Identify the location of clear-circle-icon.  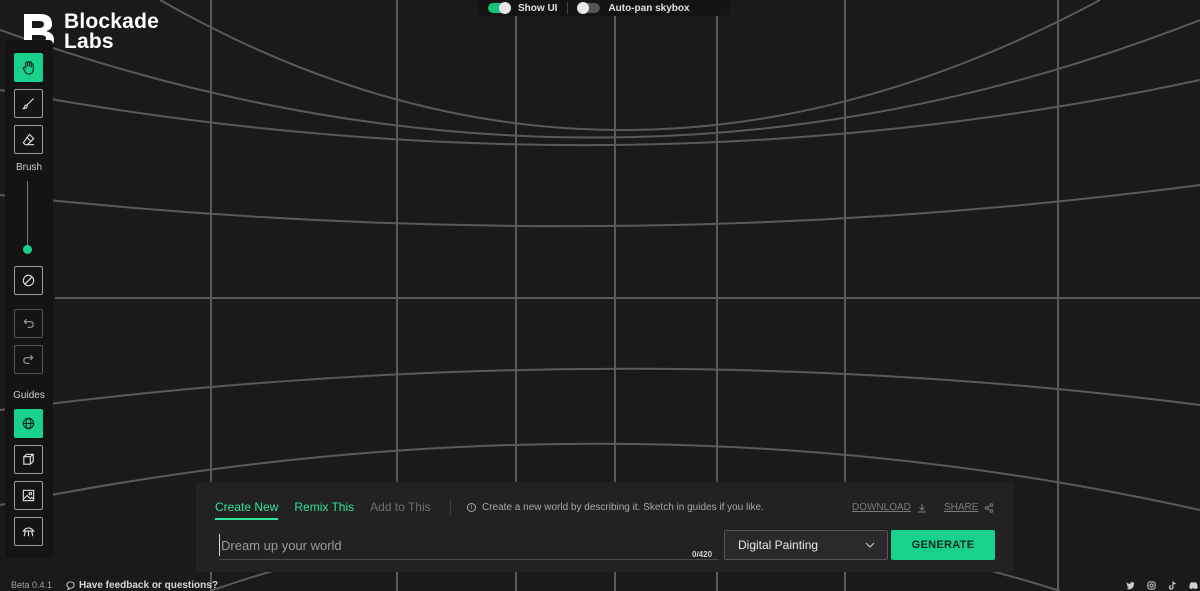
(28, 280).